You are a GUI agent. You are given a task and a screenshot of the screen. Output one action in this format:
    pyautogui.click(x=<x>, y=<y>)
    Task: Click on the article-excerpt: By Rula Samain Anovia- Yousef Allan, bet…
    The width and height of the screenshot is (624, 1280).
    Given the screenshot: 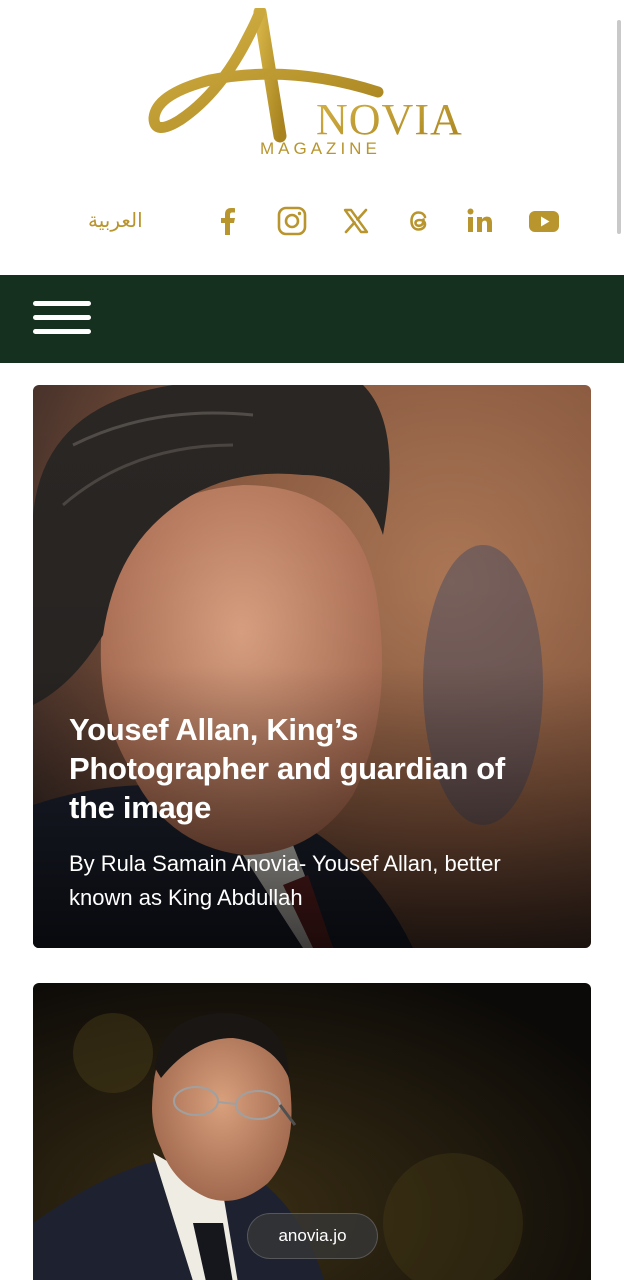 What is the action you would take?
    pyautogui.click(x=285, y=880)
    